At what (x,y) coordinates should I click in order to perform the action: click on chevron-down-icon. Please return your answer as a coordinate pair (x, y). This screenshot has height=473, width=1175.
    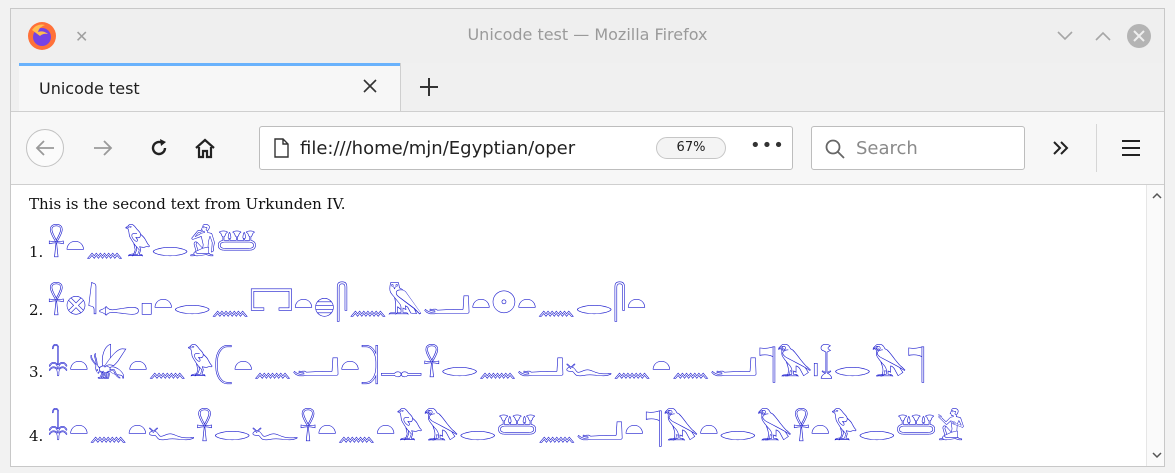
    Looking at the image, I should click on (1065, 36).